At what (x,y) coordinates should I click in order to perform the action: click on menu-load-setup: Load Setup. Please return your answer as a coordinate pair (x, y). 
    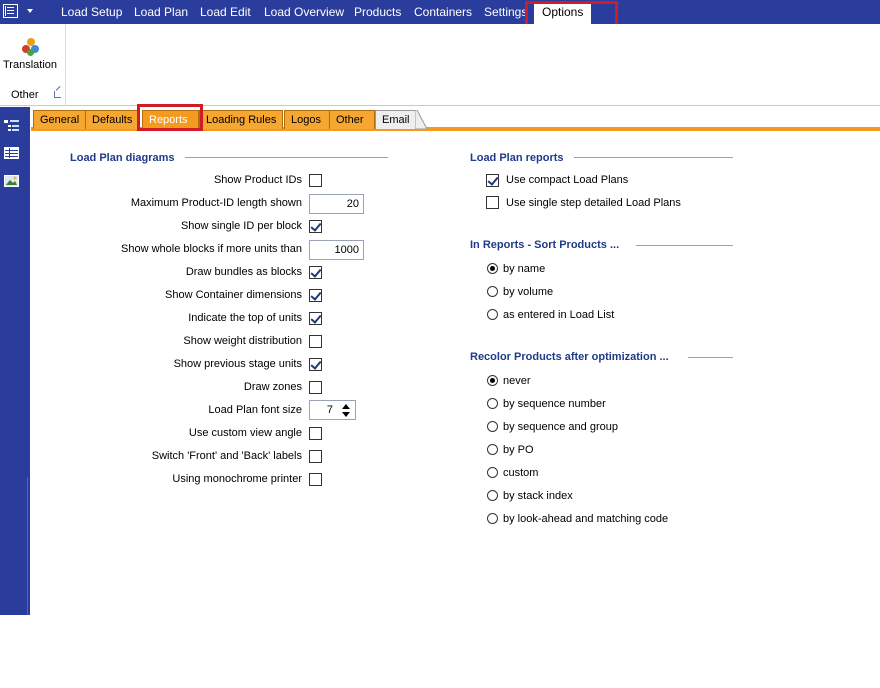
    Looking at the image, I should click on (91, 12).